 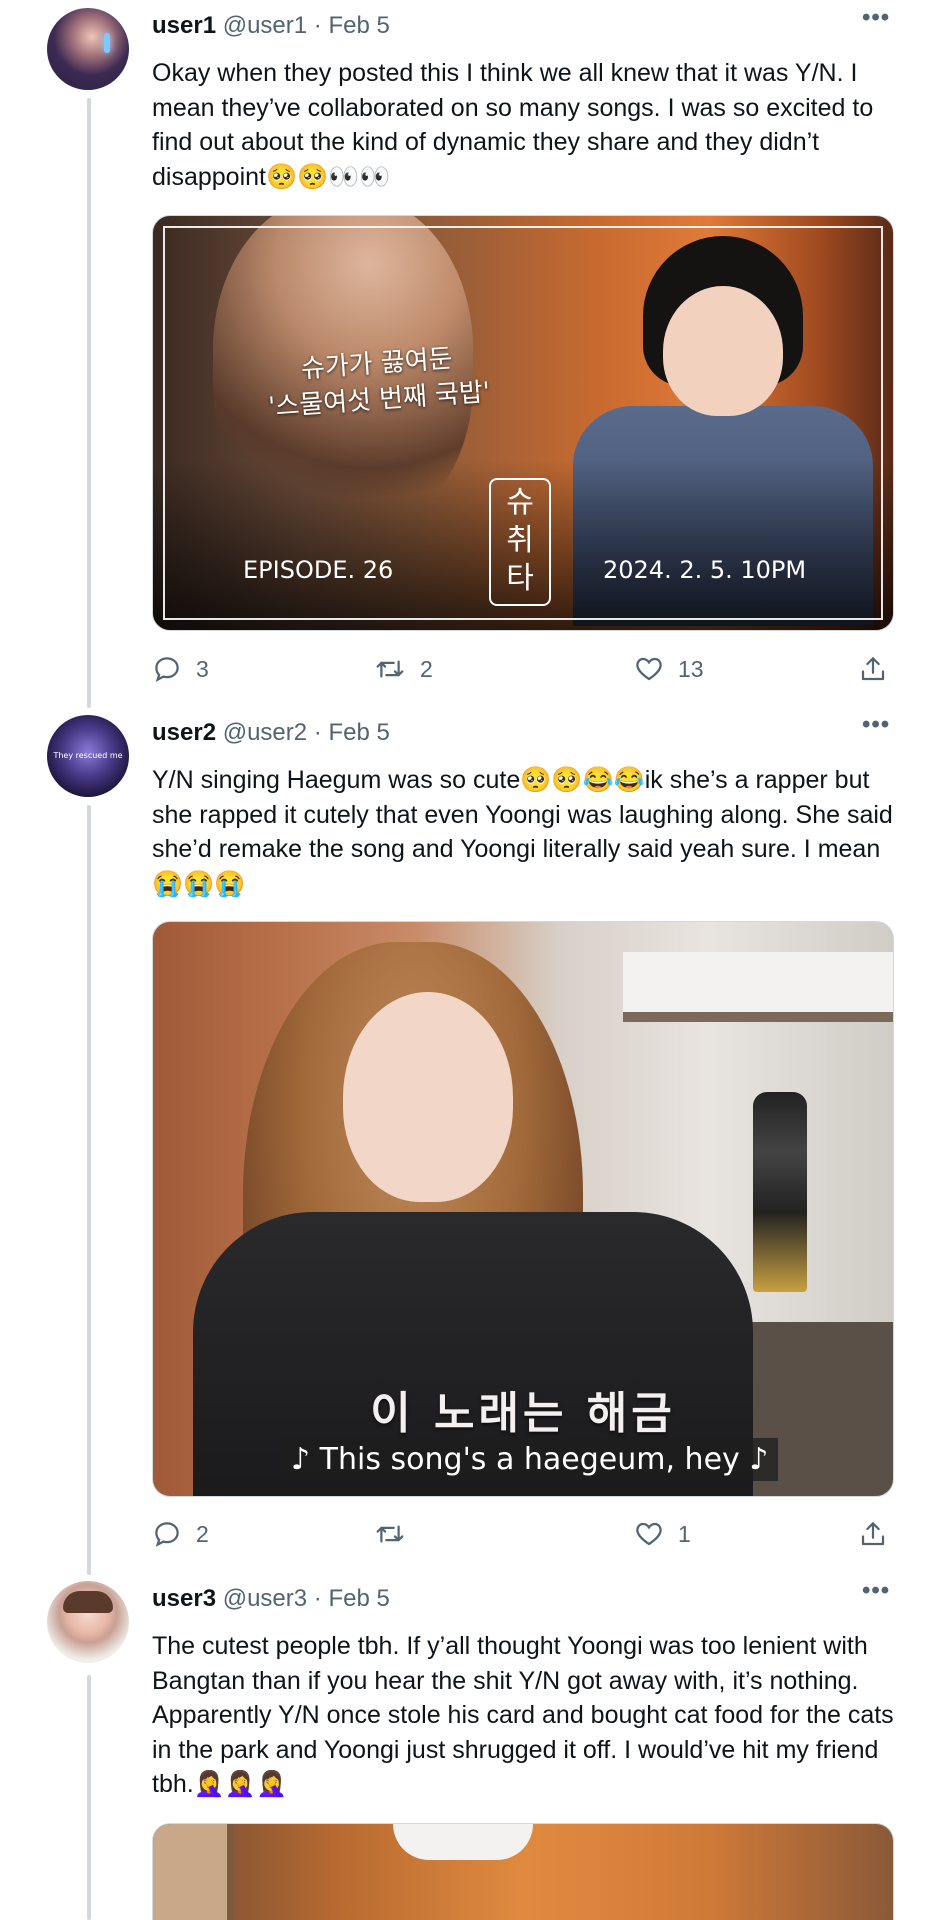 What do you see at coordinates (780, 1192) in the screenshot?
I see `media-bottle` at bounding box center [780, 1192].